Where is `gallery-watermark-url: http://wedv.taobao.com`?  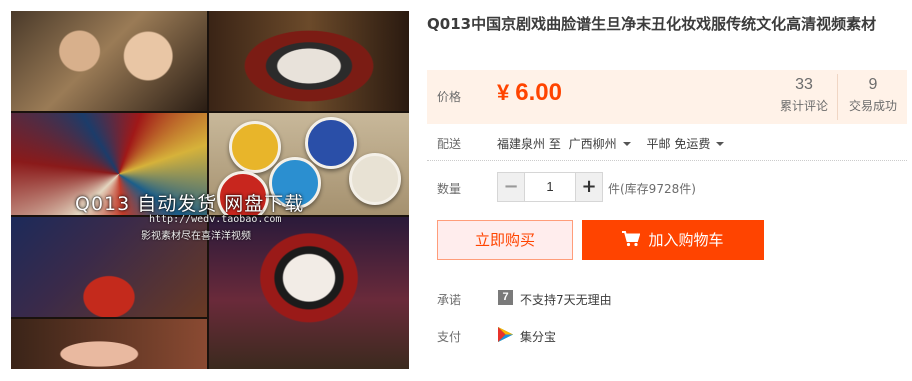 gallery-watermark-url: http://wedv.taobao.com is located at coordinates (215, 219).